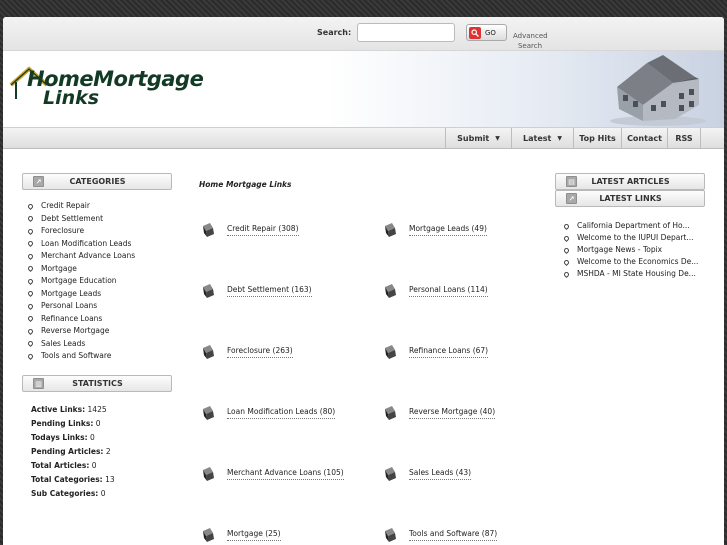  I want to click on stat-label: Active Links:, so click(58, 409).